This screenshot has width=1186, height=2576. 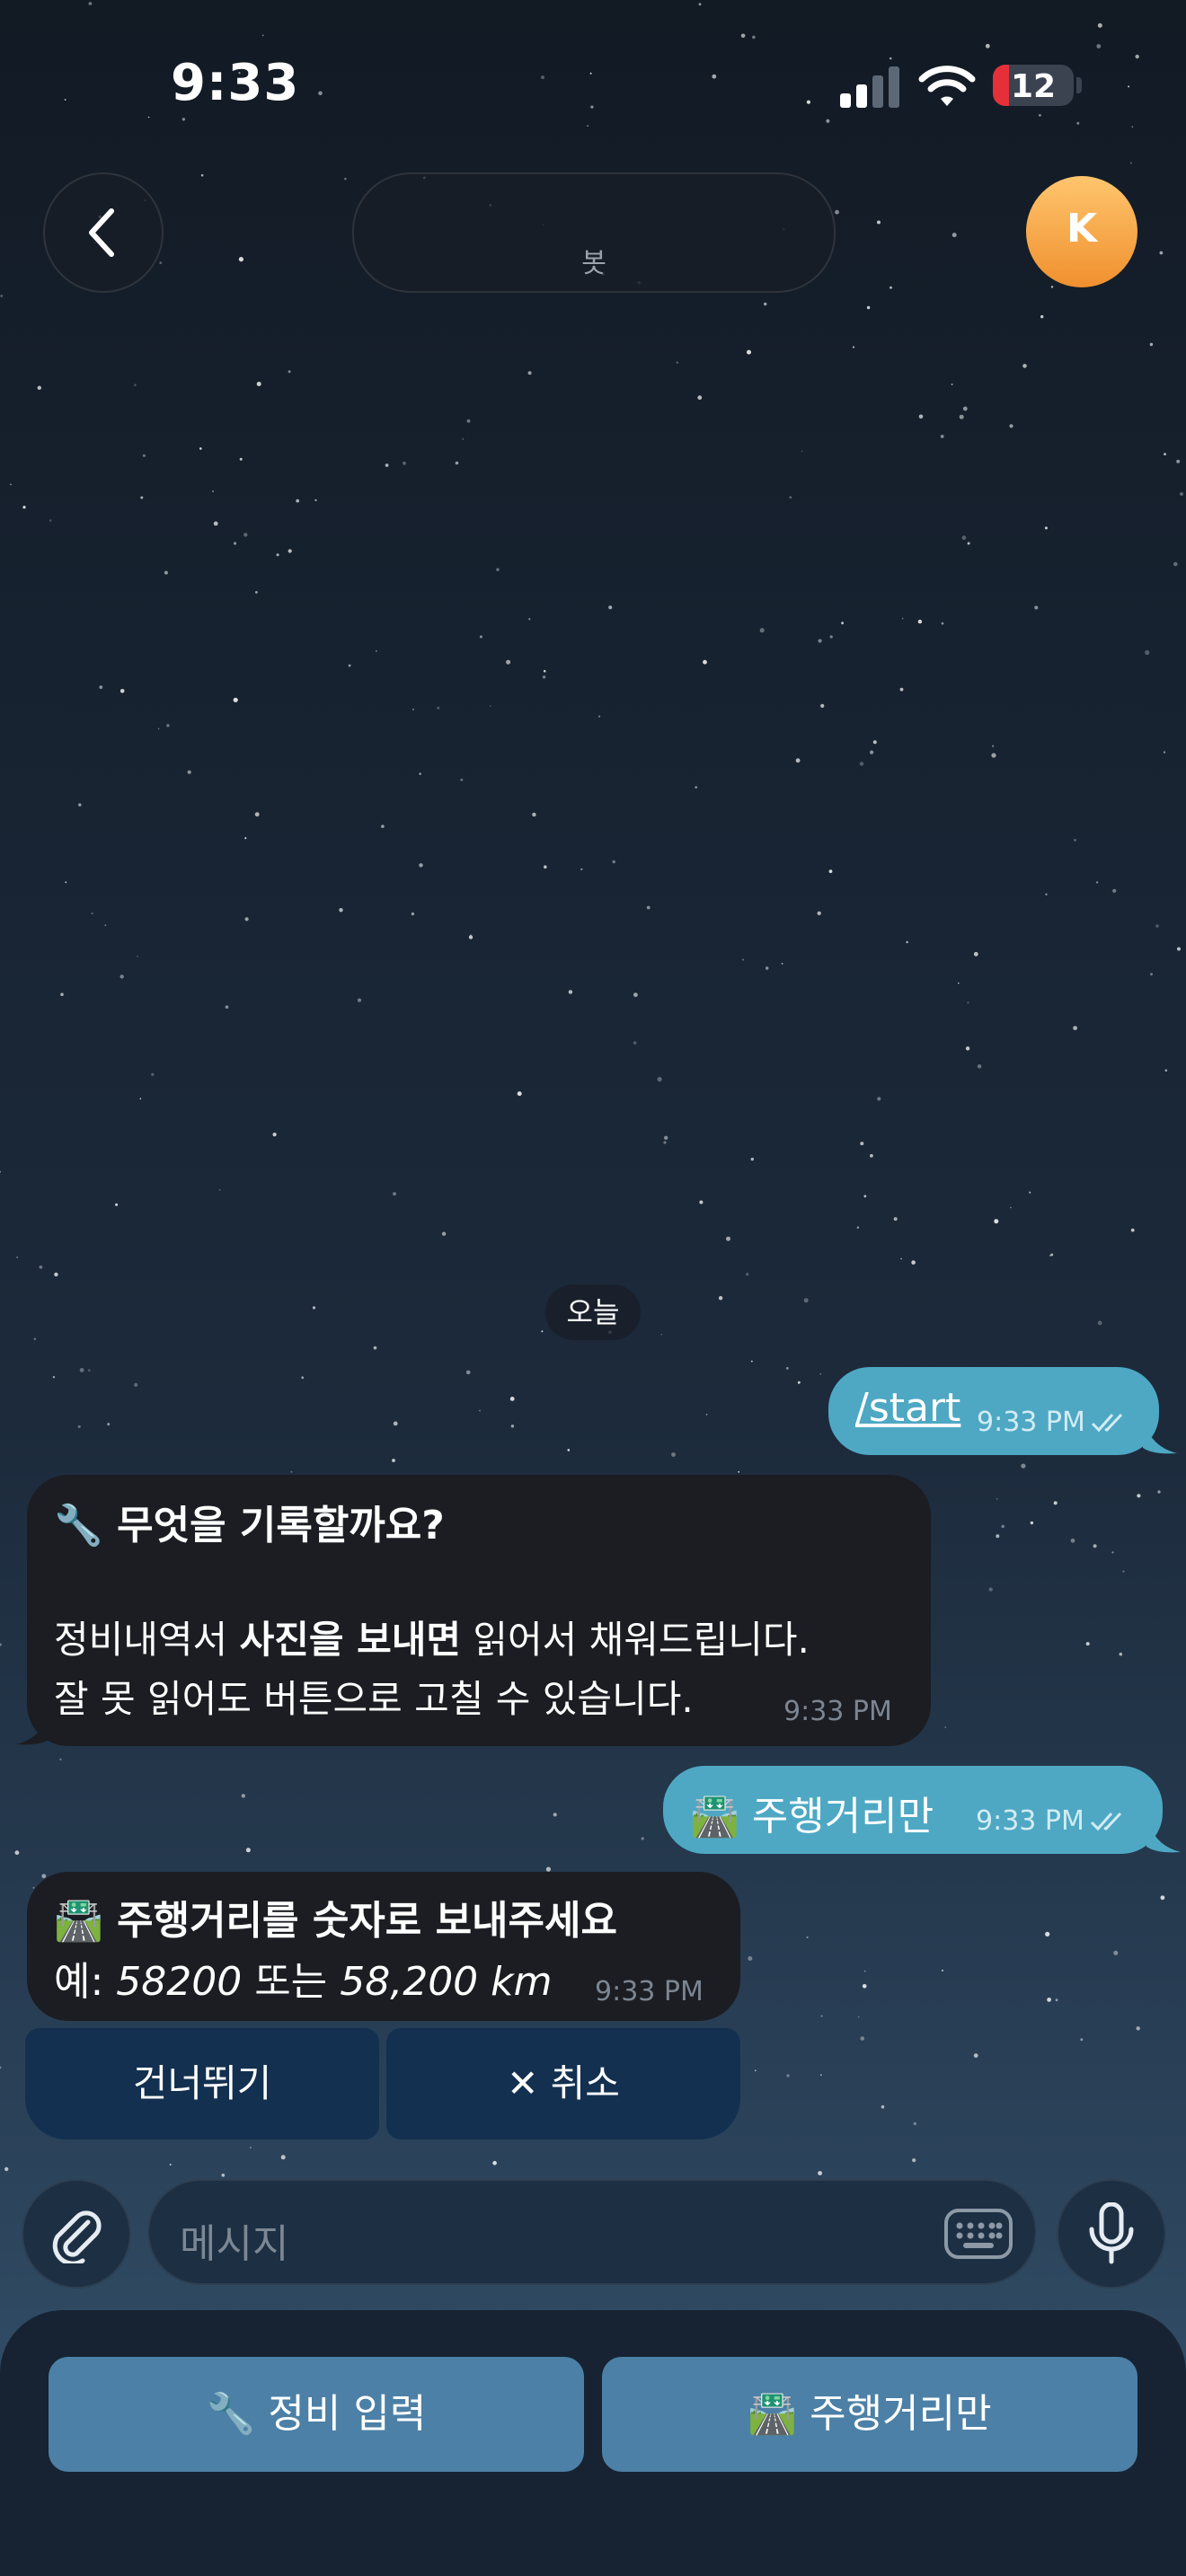 What do you see at coordinates (1082, 228) in the screenshot?
I see `avatar-initial: K` at bounding box center [1082, 228].